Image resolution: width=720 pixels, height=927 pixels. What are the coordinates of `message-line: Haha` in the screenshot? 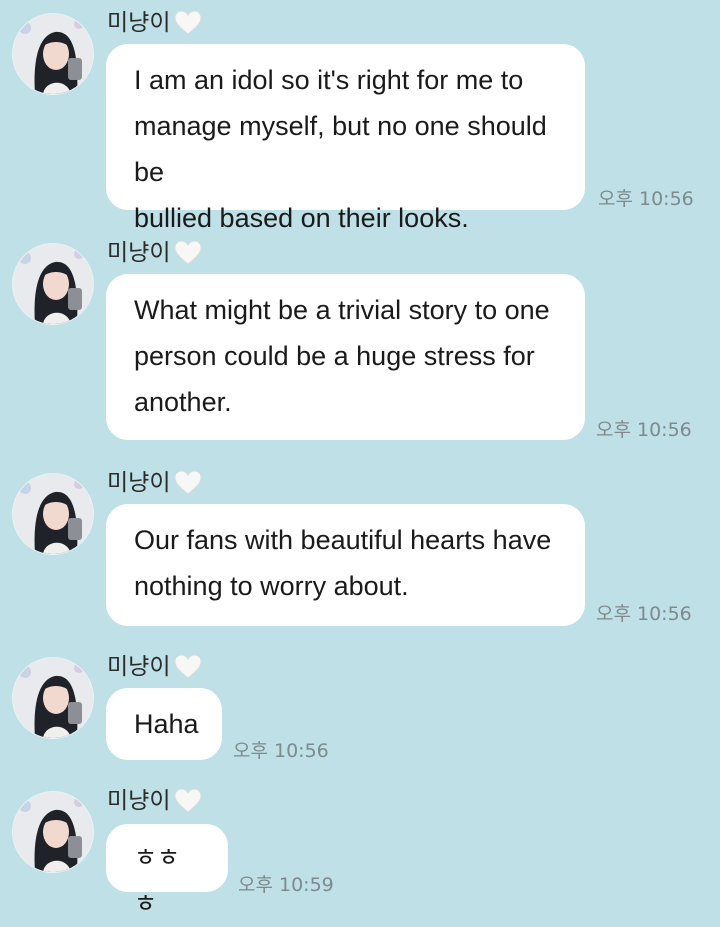 It's located at (166, 724).